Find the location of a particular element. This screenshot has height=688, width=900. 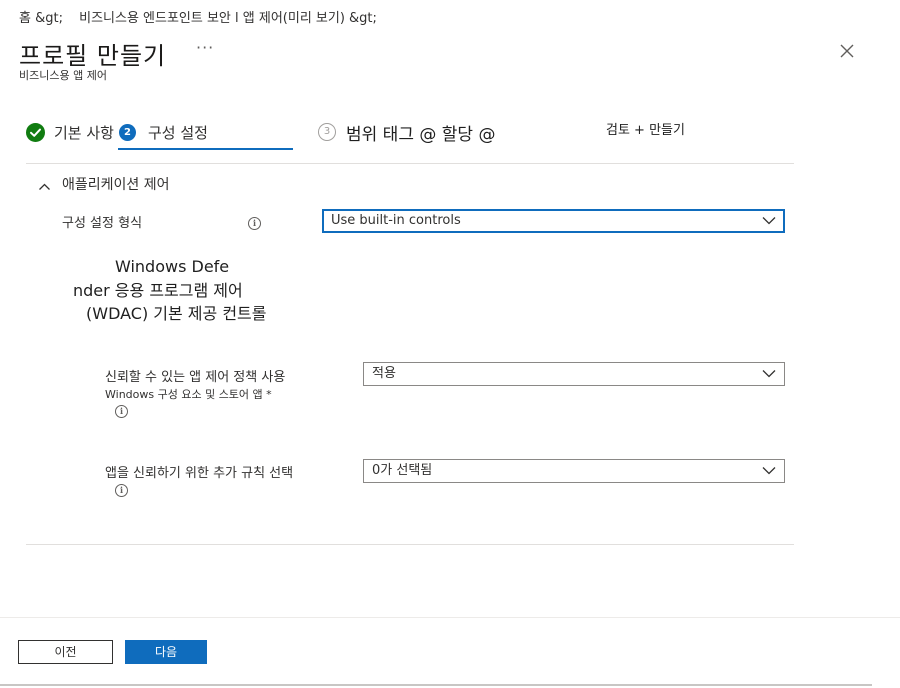

close-icon is located at coordinates (847, 51).